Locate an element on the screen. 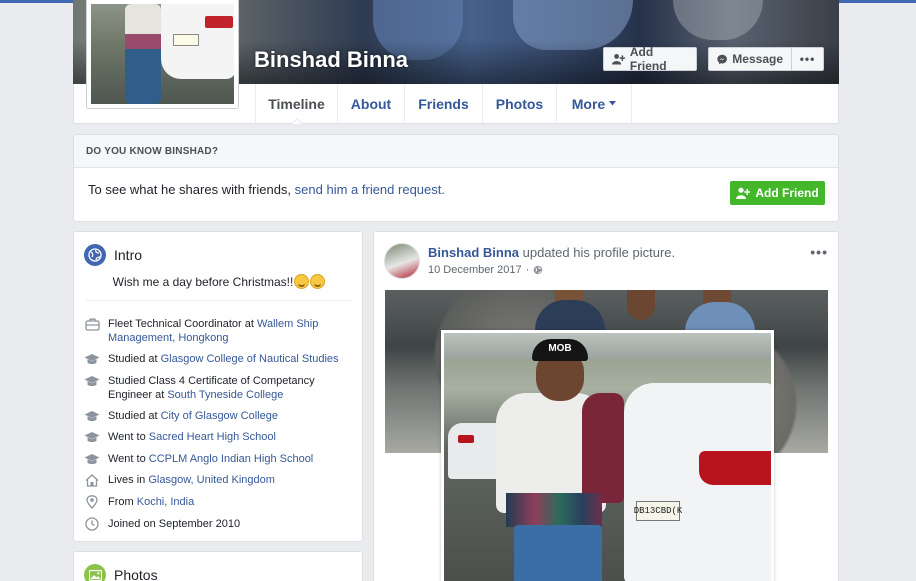 The height and width of the screenshot is (581, 916). car-plate: DB13CBD(K is located at coordinates (658, 511).